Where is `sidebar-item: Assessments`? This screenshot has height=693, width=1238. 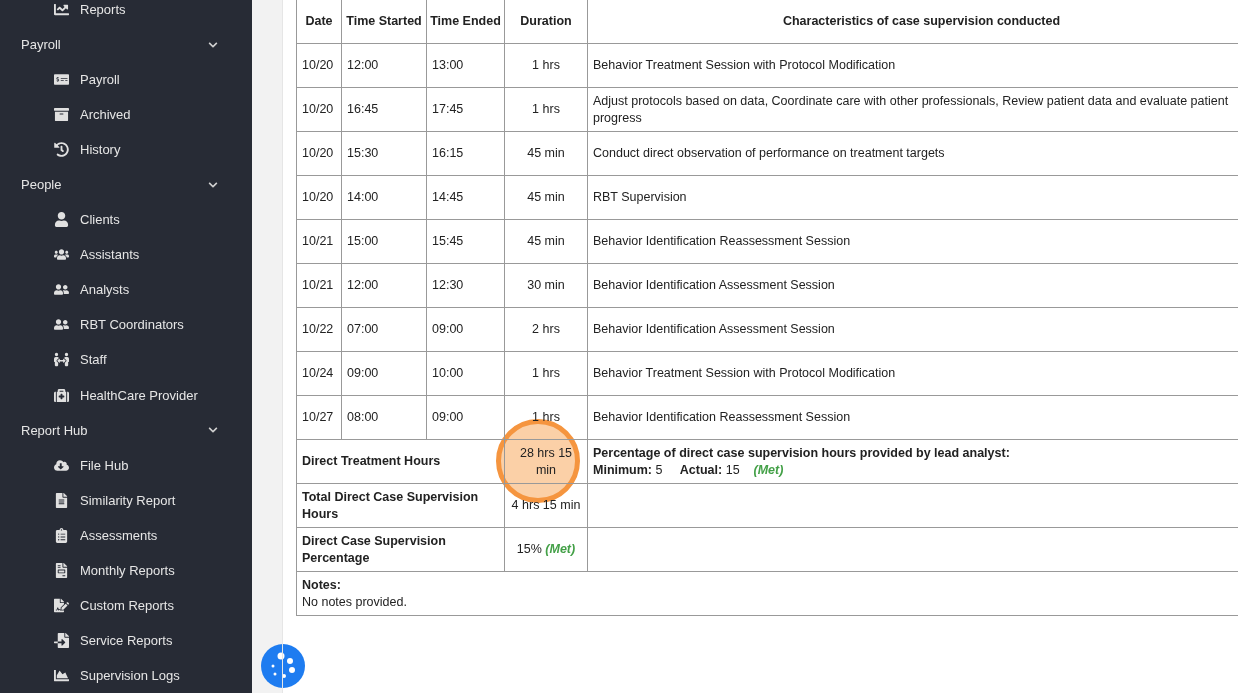
sidebar-item: Assessments is located at coordinates (126, 535).